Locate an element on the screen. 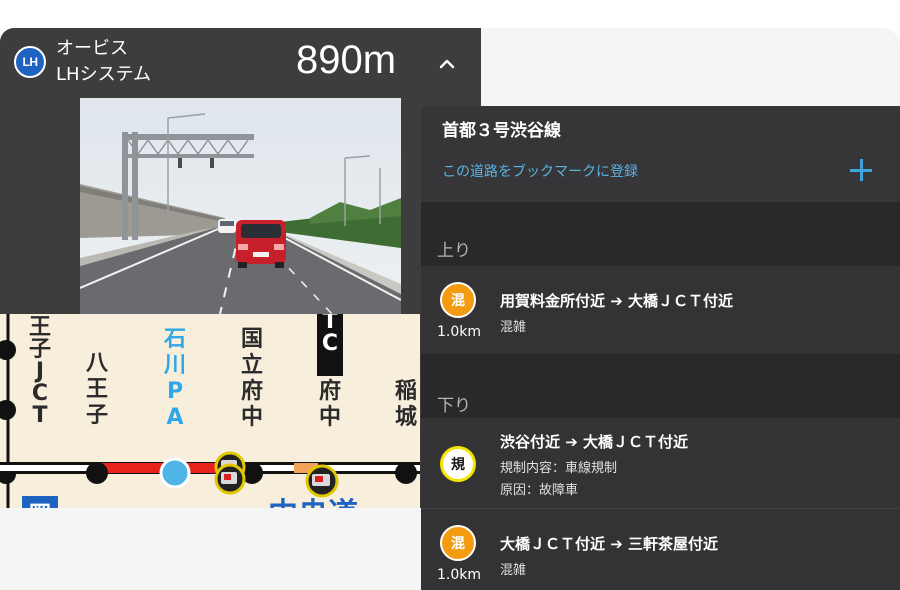 Image resolution: width=900 pixels, height=590 pixels. orbis-camera-photo is located at coordinates (240, 206).